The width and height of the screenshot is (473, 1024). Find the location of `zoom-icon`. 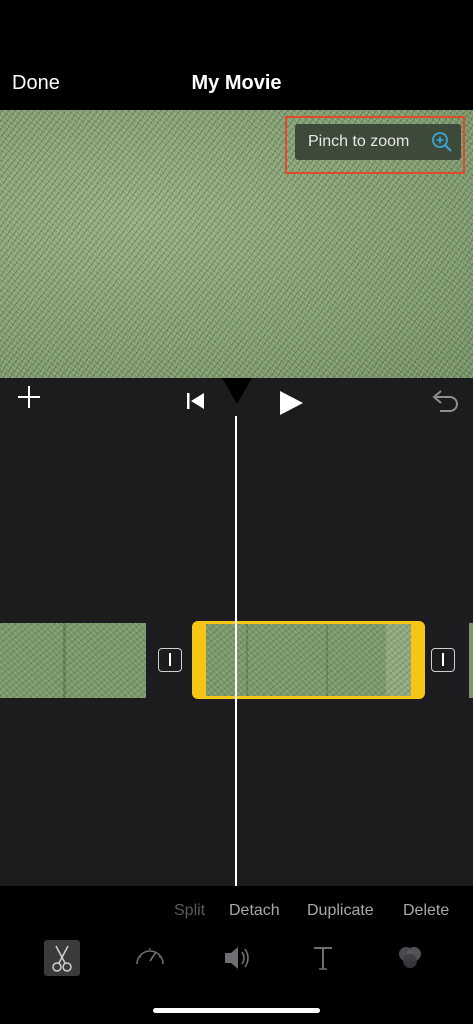

zoom-icon is located at coordinates (442, 142).